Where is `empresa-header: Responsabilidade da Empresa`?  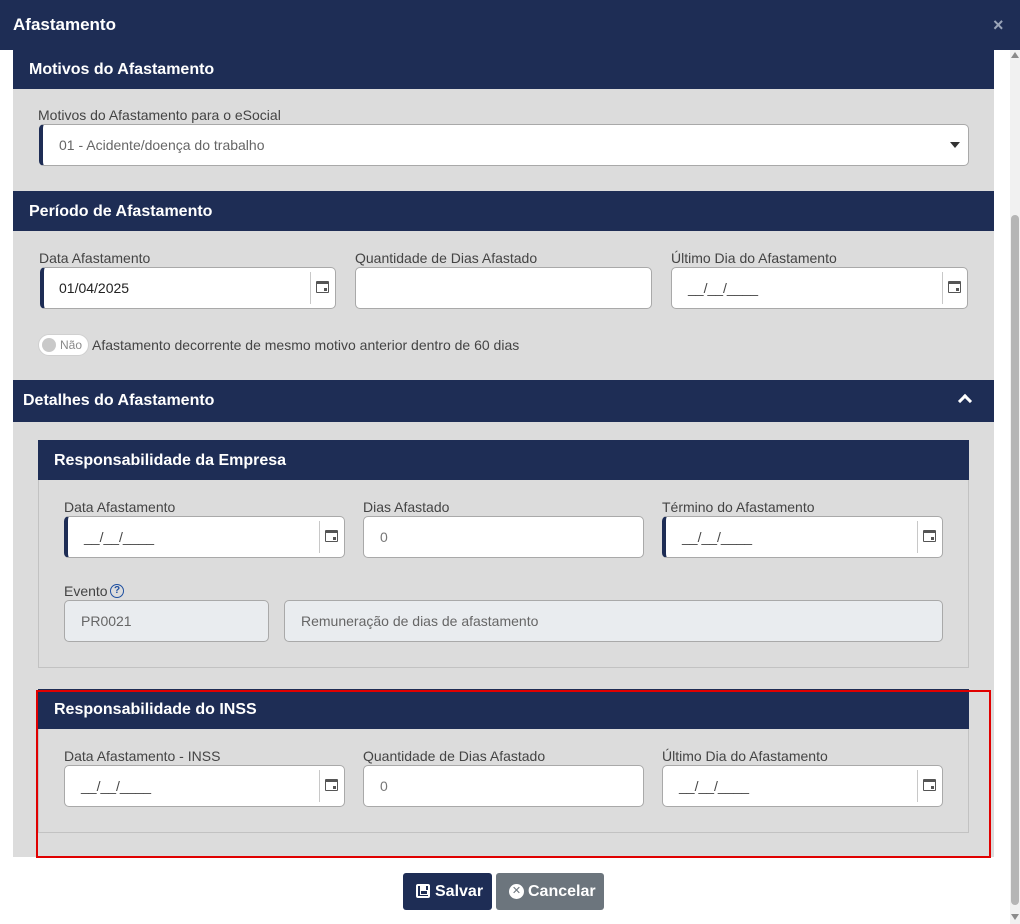
empresa-header: Responsabilidade da Empresa is located at coordinates (503, 460).